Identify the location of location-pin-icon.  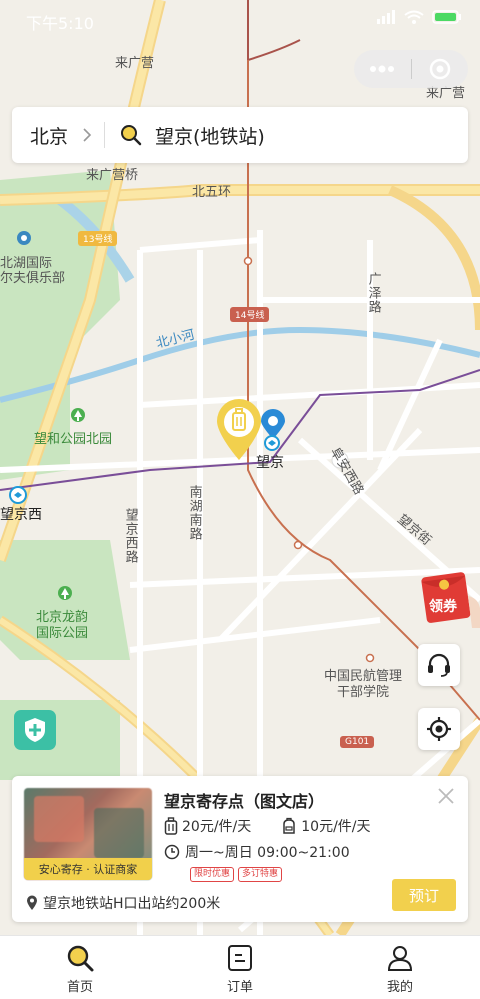
(32, 902).